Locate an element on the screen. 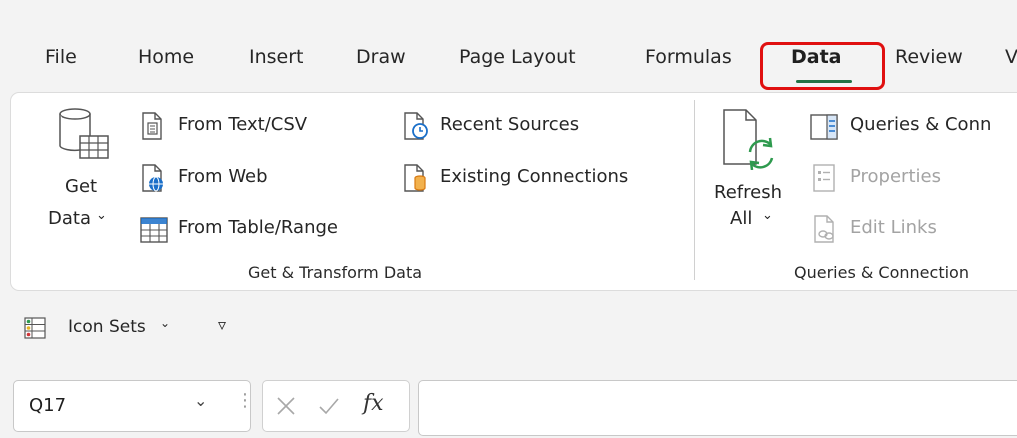 The height and width of the screenshot is (438, 1017). cancel-icon is located at coordinates (286, 406).